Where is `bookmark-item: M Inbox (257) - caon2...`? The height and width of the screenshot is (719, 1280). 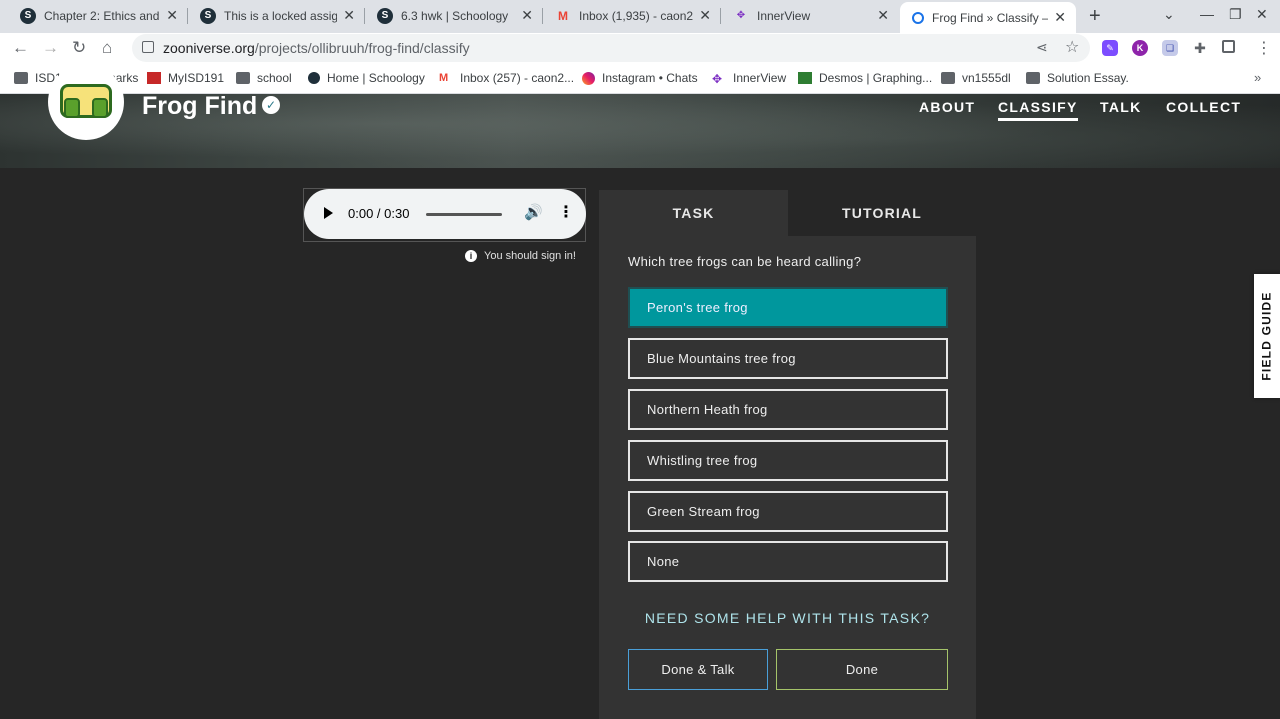 bookmark-item: M Inbox (257) - caon2... is located at coordinates (506, 78).